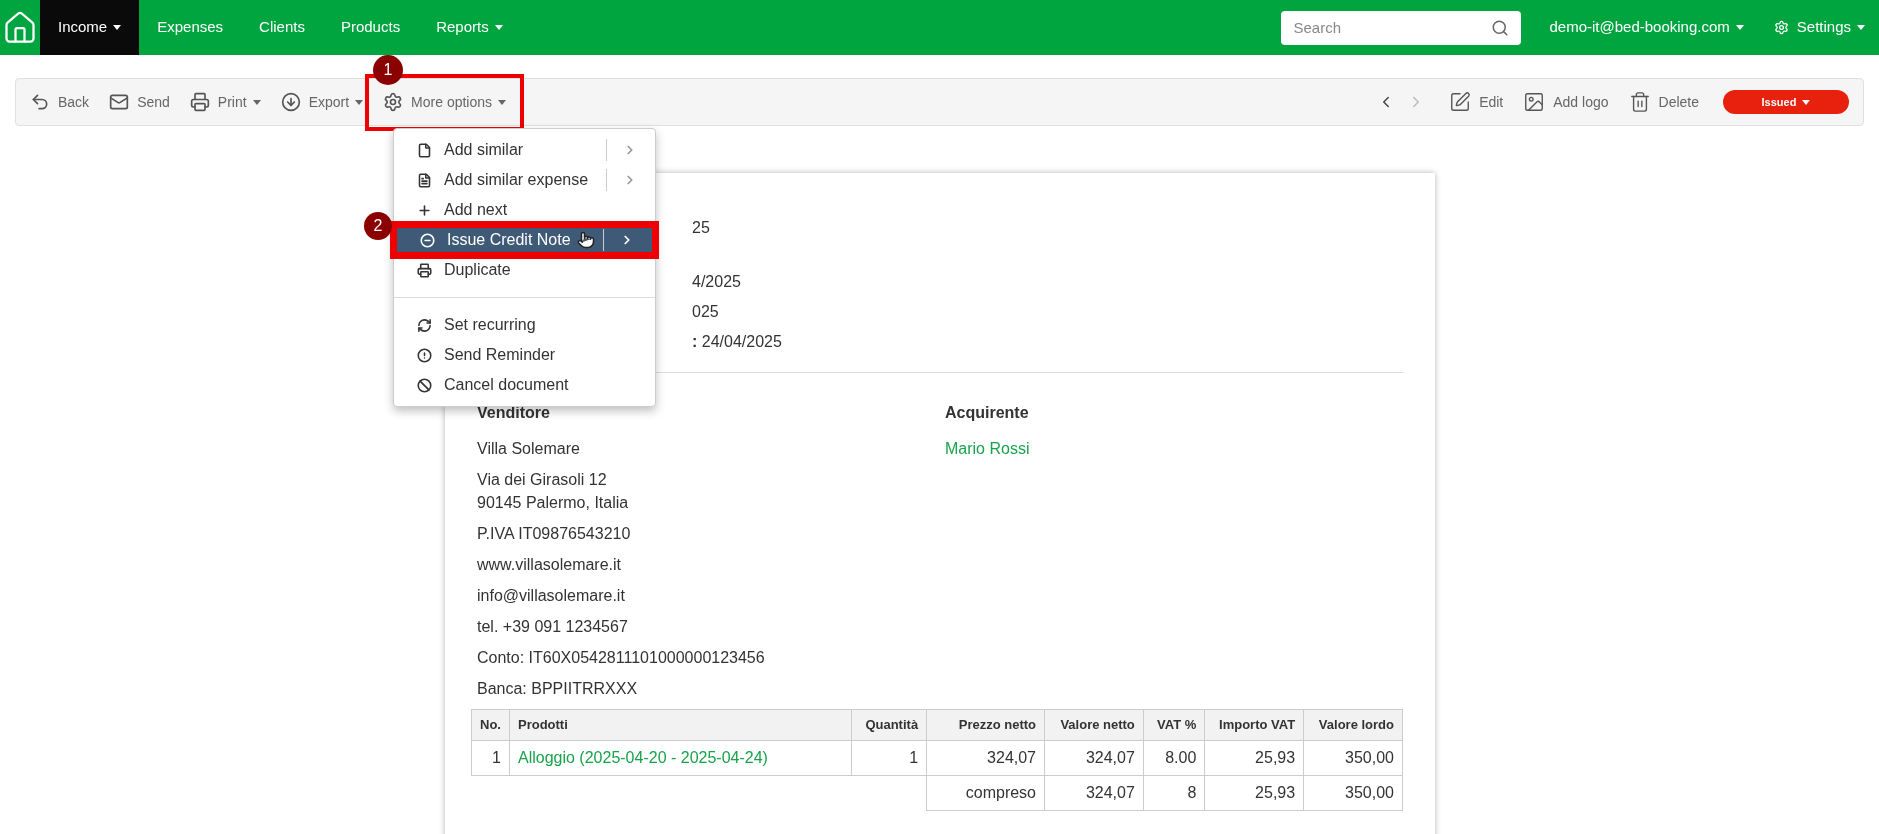 Image resolution: width=1879 pixels, height=834 pixels. What do you see at coordinates (621, 658) in the screenshot?
I see `seller-detail: Conto: IT60X0542811101000000123456` at bounding box center [621, 658].